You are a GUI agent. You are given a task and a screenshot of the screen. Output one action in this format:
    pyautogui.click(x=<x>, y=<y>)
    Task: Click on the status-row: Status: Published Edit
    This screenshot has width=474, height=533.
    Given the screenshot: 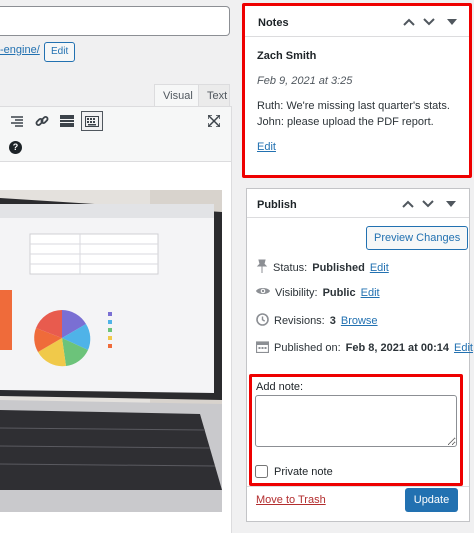 What is the action you would take?
    pyautogui.click(x=322, y=267)
    